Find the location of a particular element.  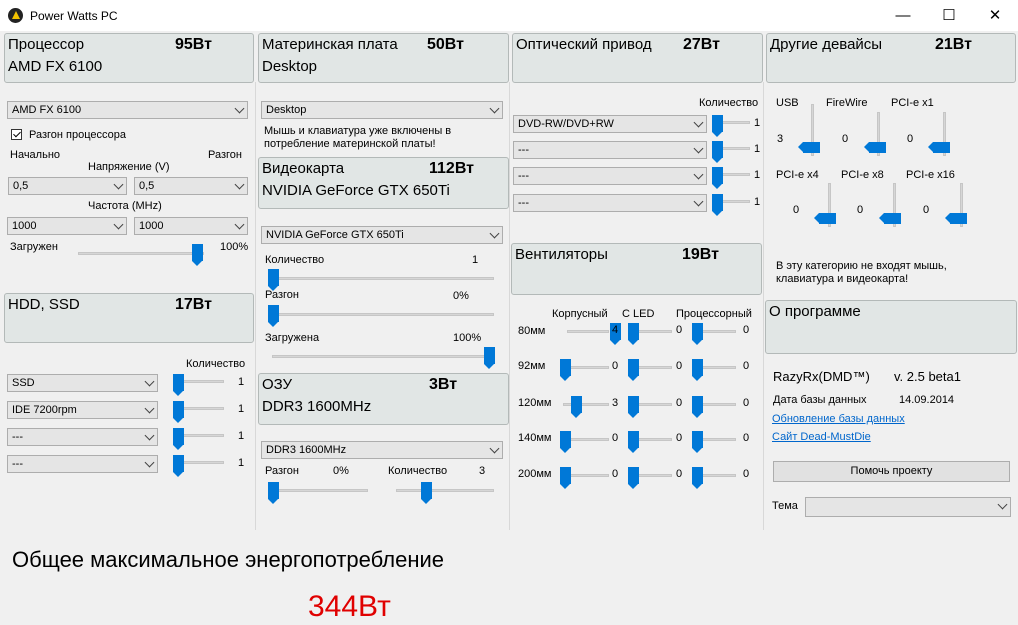

dead-mustdie-site-link: Сайт Dead-MustDie is located at coordinates (821, 437).